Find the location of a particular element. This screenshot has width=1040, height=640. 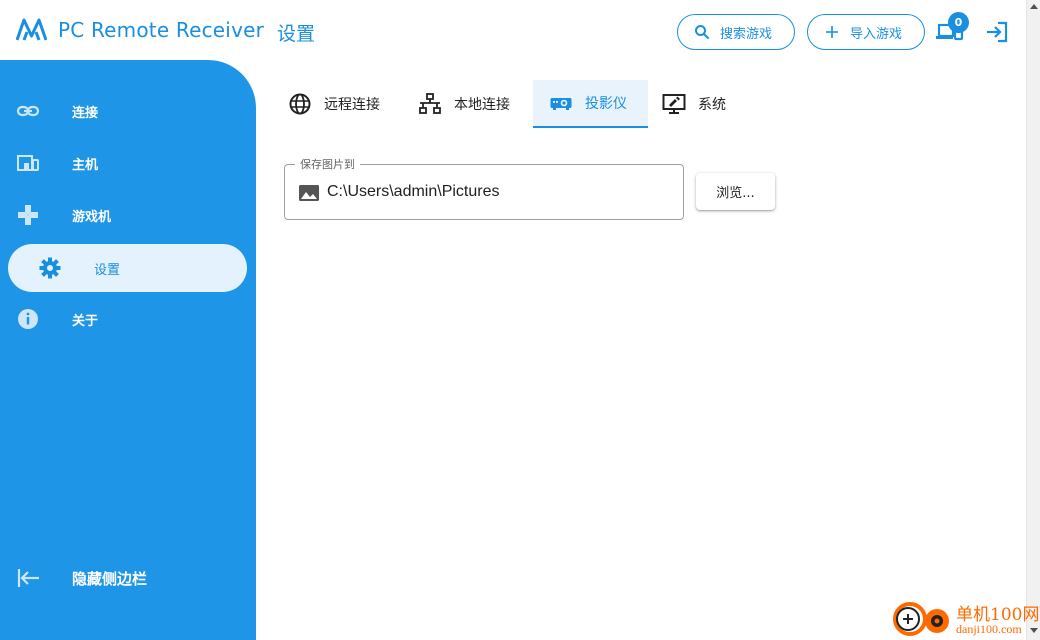

sidebar-item-label: 游戏机 is located at coordinates (92, 217).